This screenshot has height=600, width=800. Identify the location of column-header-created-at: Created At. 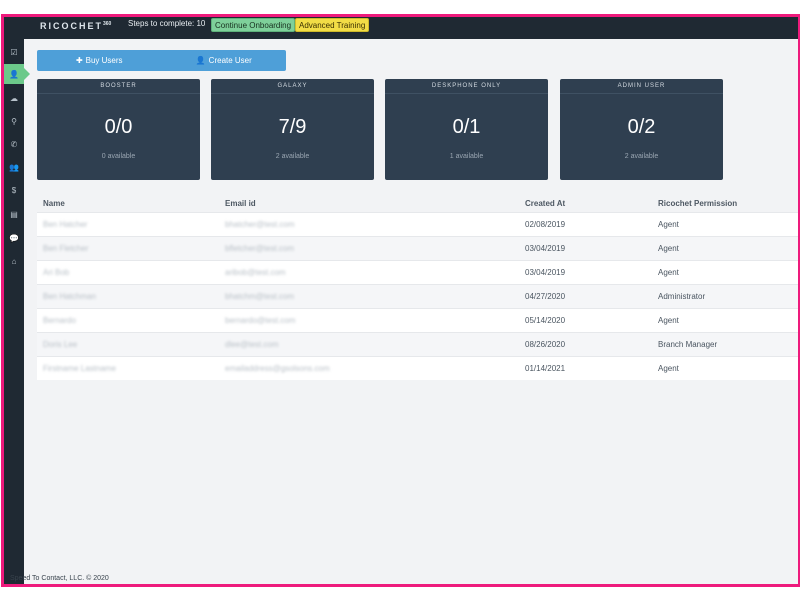
(585, 203).